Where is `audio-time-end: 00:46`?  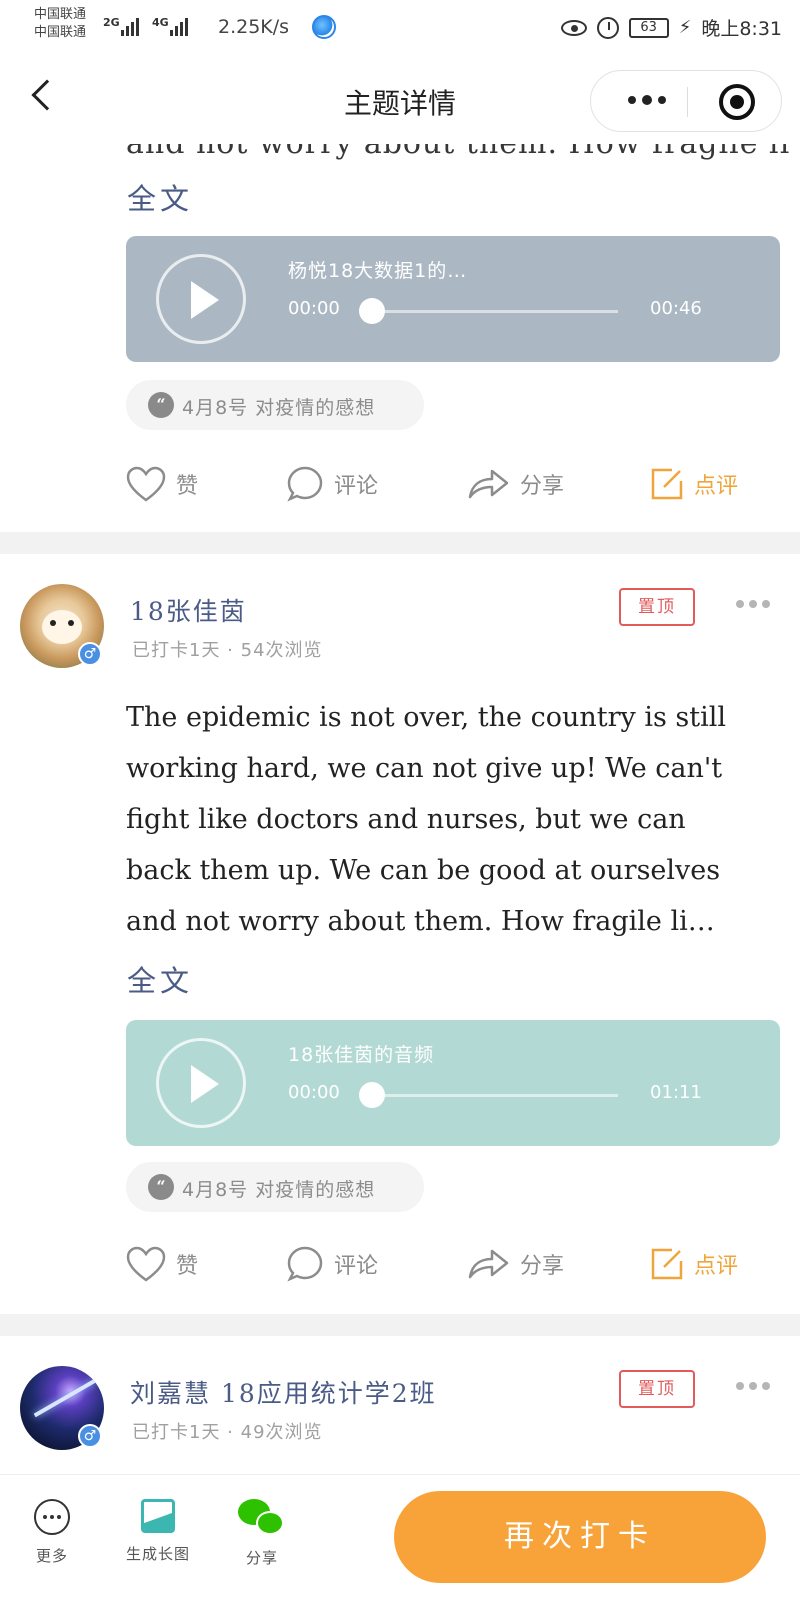
audio-time-end: 00:46 is located at coordinates (676, 308).